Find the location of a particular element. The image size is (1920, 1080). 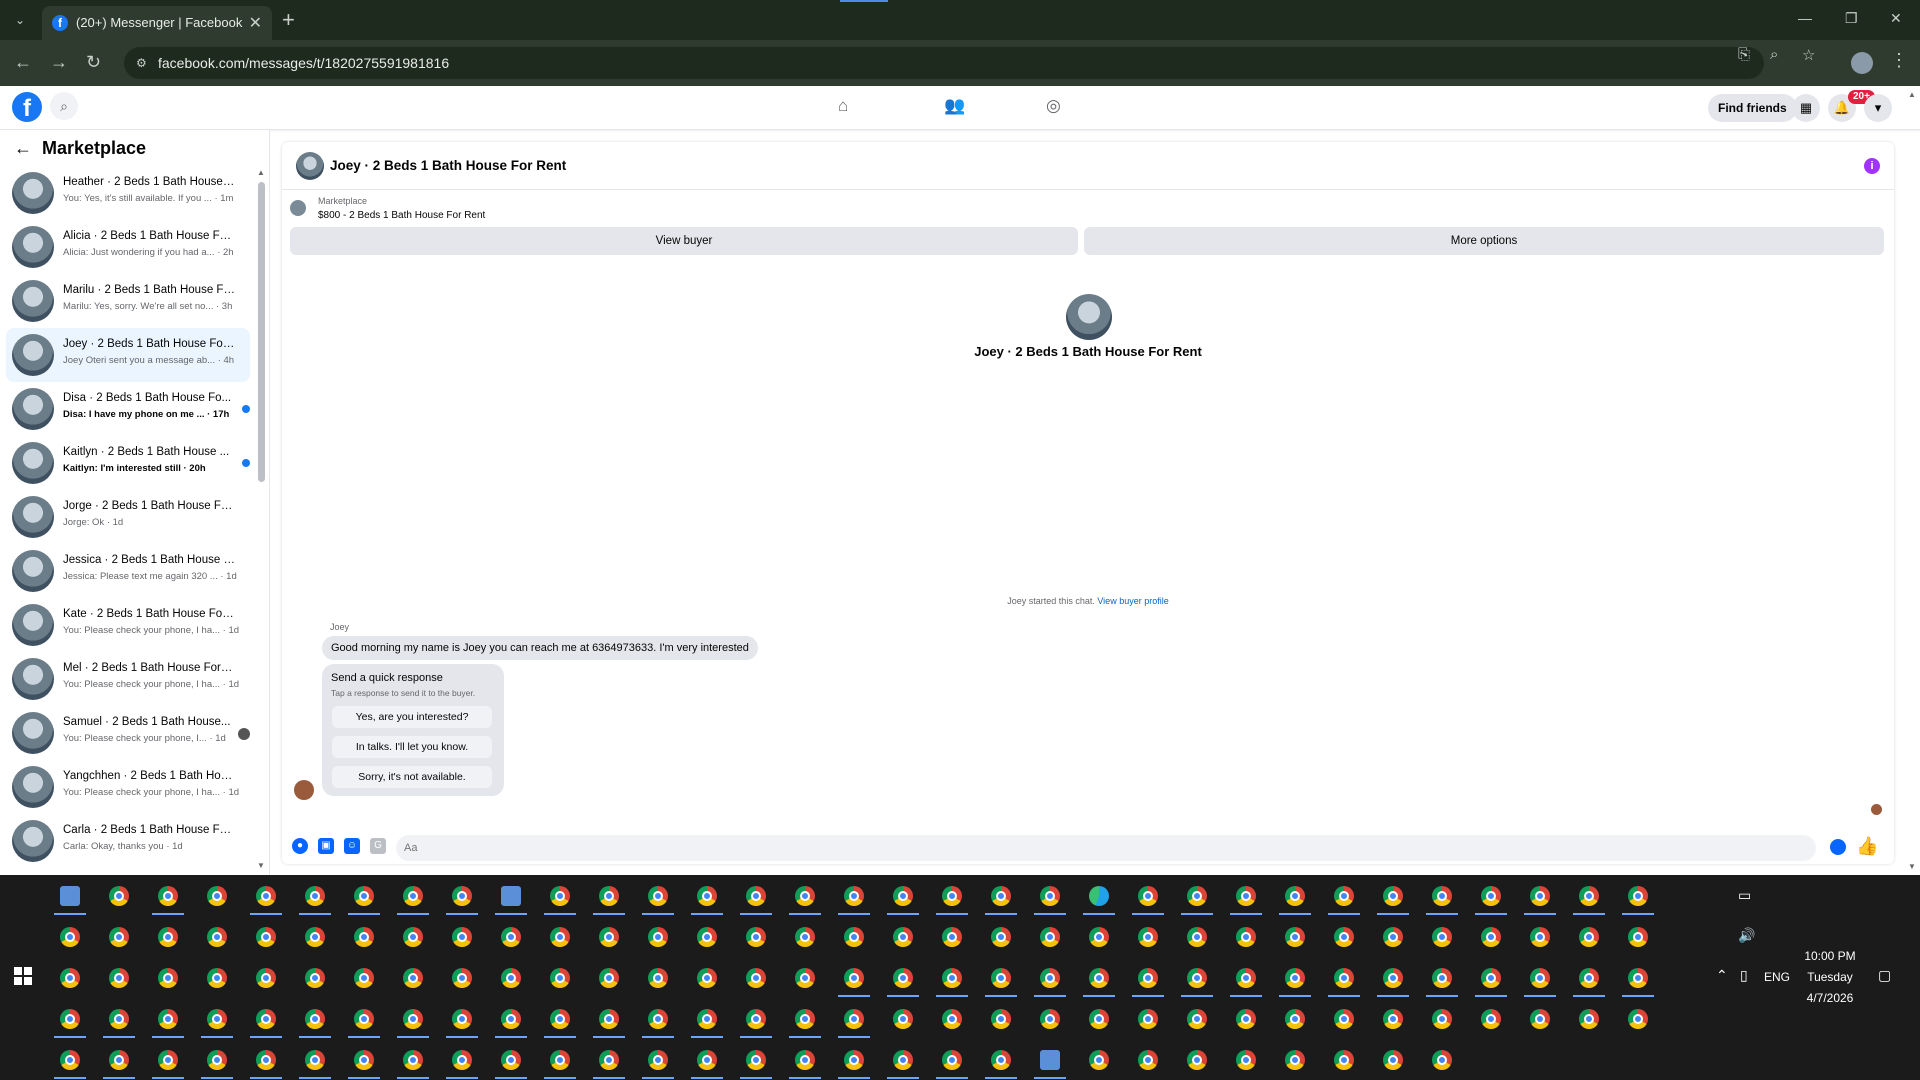

browser-tab: f (20+) Messenger | Facebook ✕ is located at coordinates (157, 23).